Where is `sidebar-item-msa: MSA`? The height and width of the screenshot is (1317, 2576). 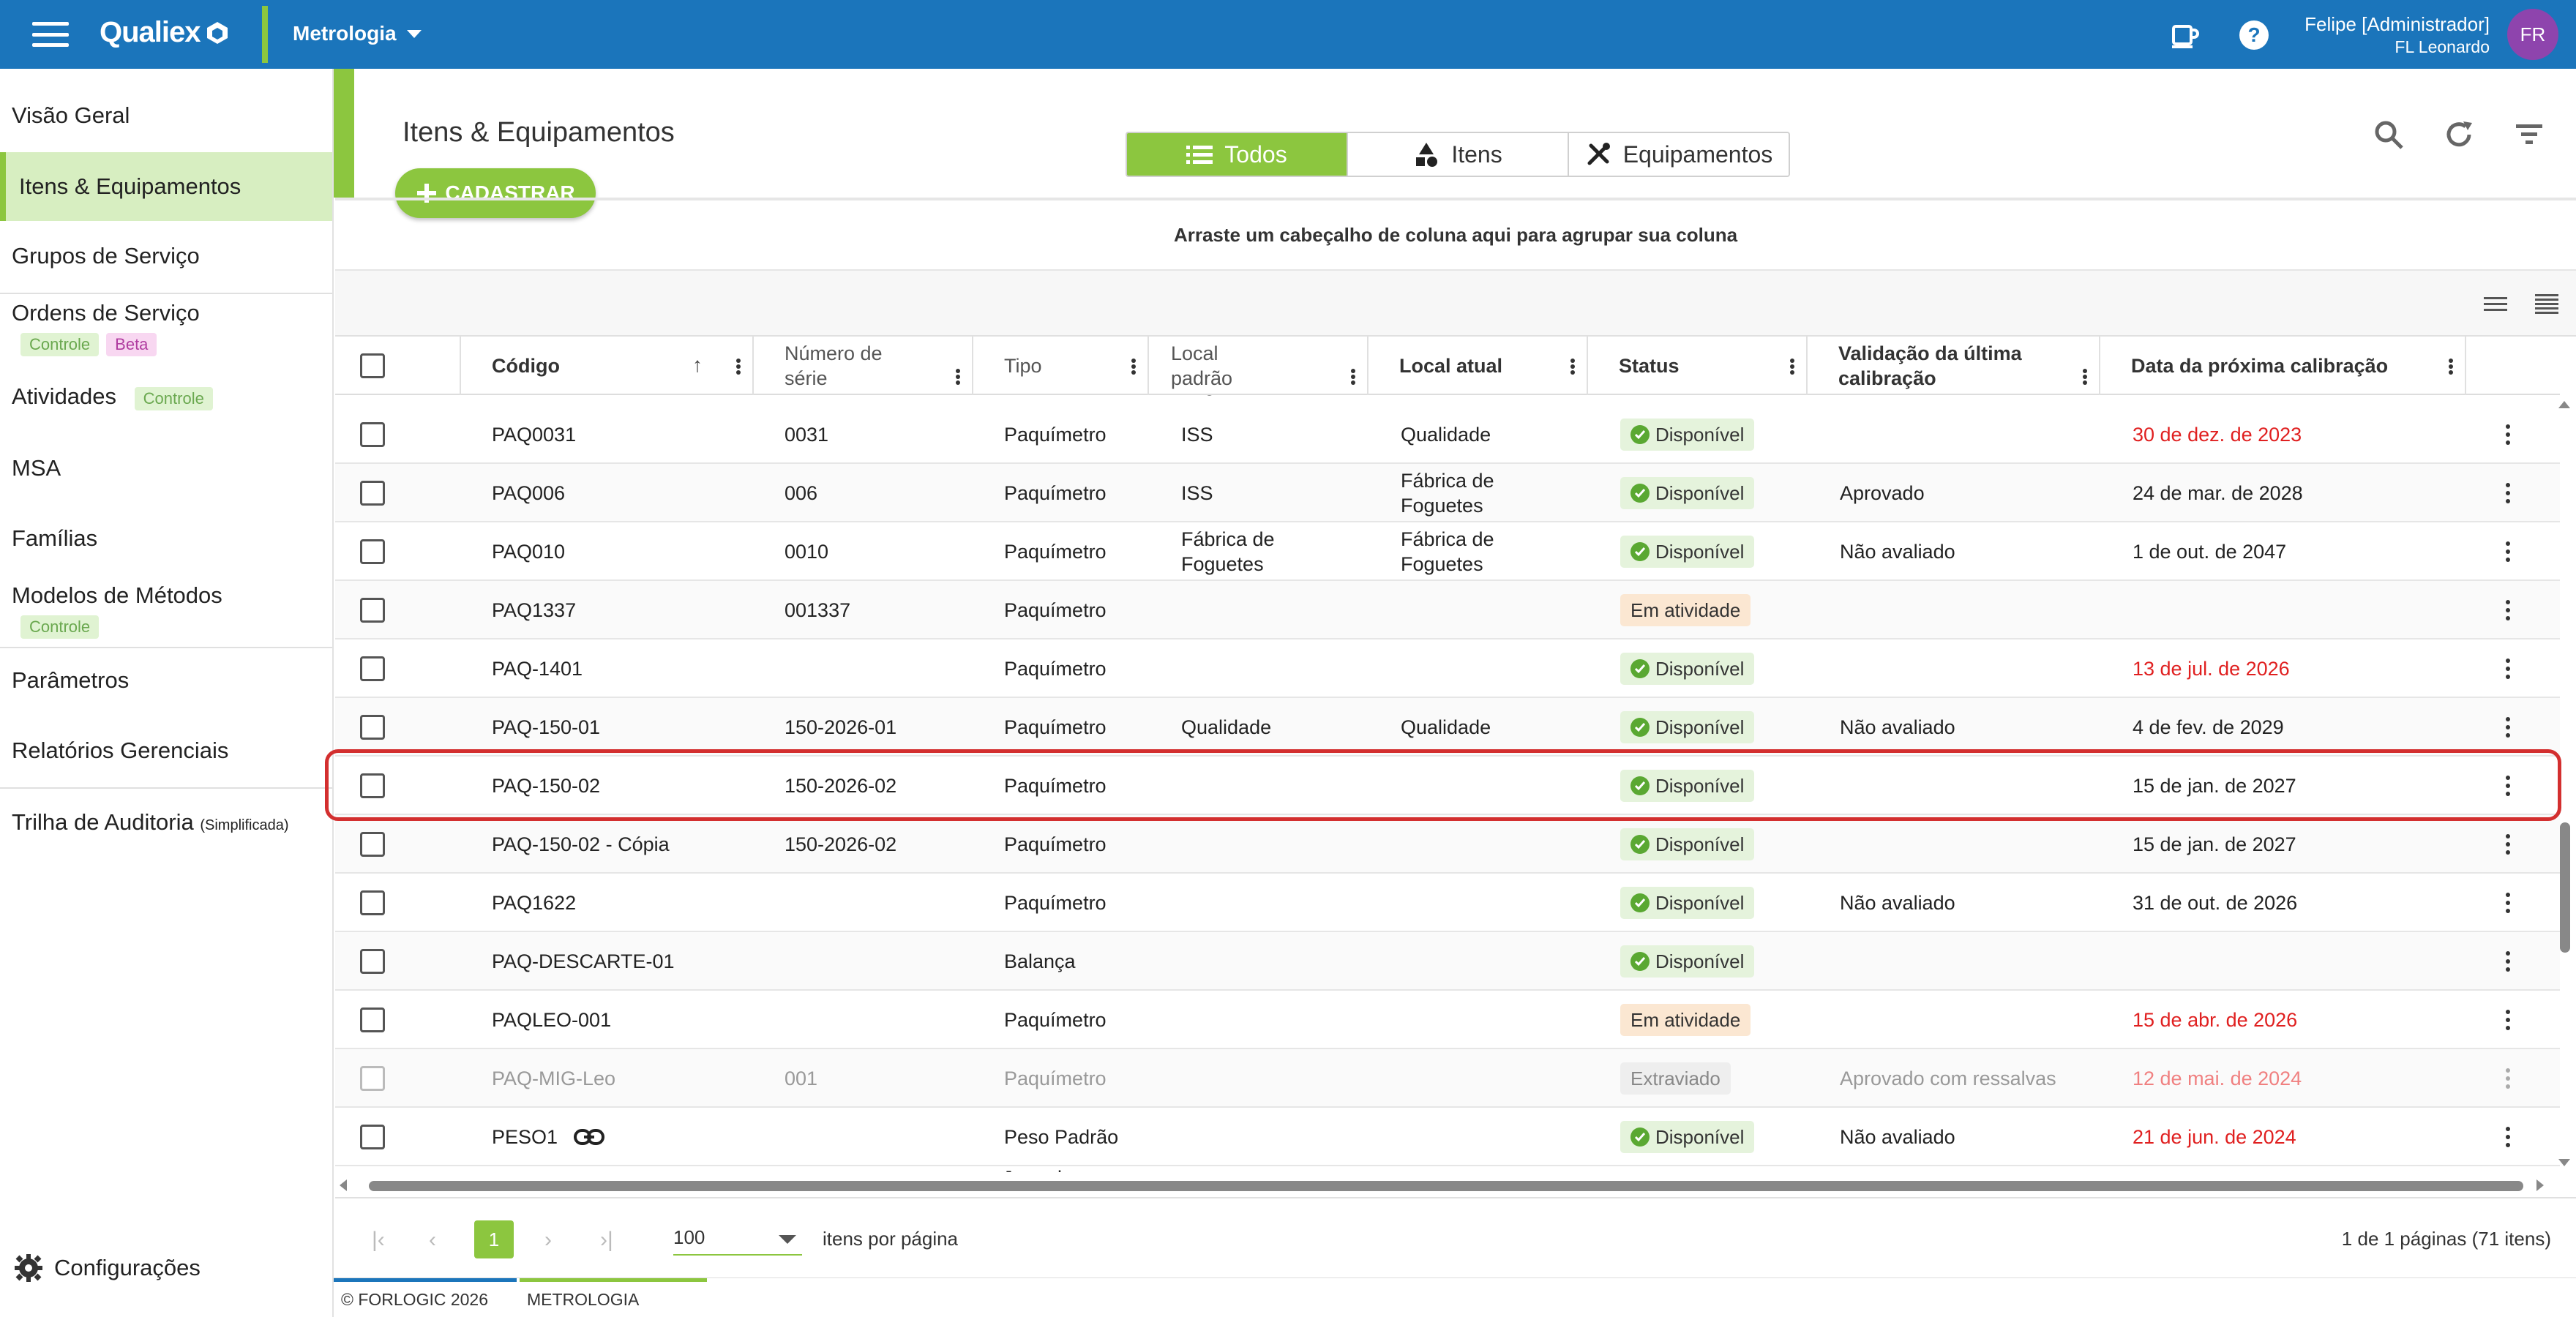
sidebar-item-msa: MSA is located at coordinates (166, 468).